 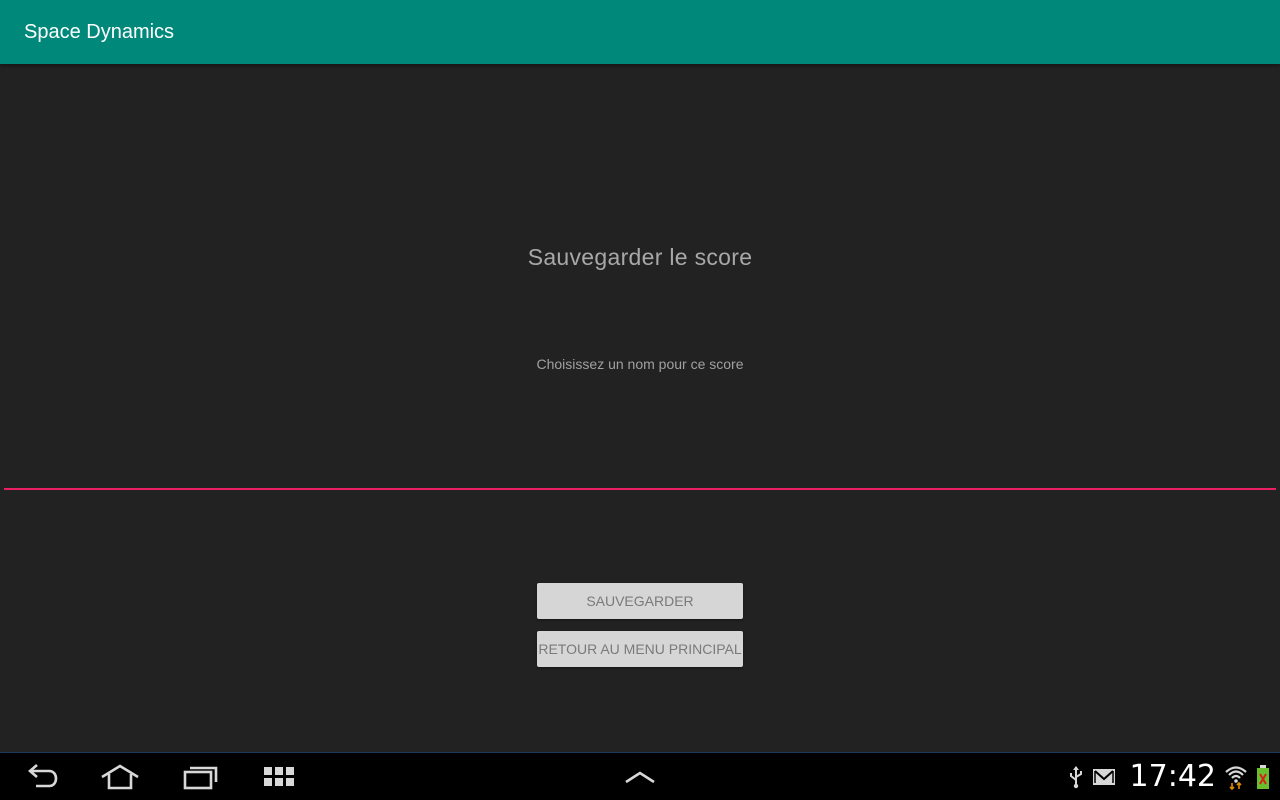 I want to click on back-icon, so click(x=42, y=777).